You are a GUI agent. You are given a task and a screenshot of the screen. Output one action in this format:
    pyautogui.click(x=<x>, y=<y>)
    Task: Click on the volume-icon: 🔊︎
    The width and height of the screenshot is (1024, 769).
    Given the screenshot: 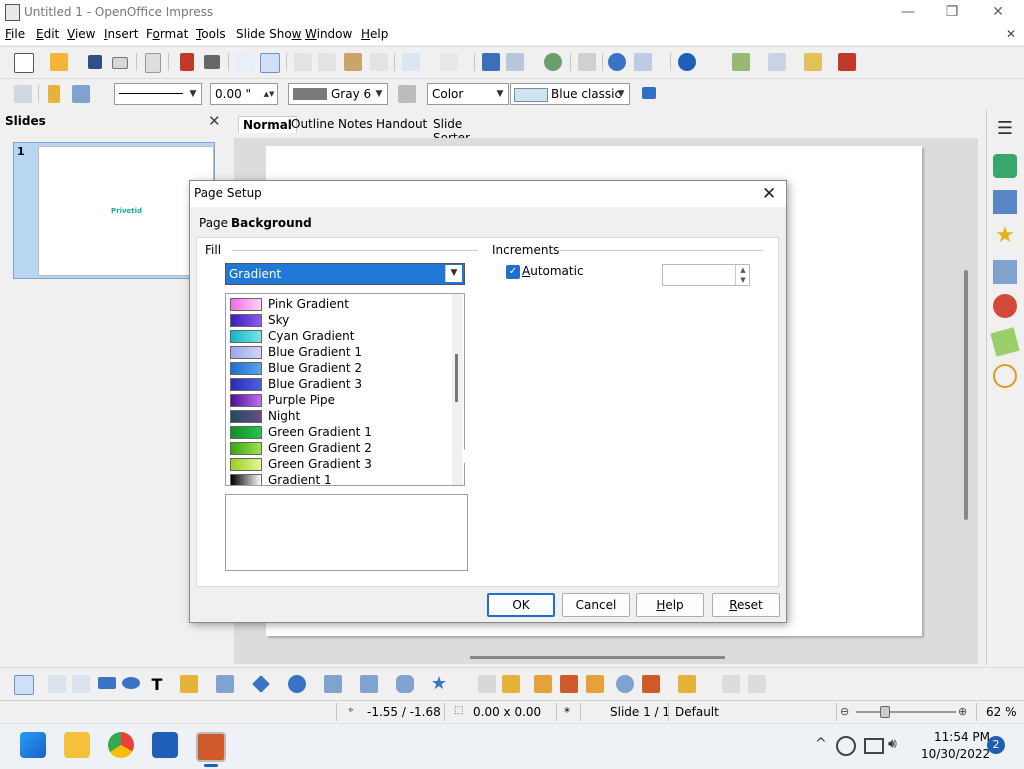 What is the action you would take?
    pyautogui.click(x=892, y=744)
    